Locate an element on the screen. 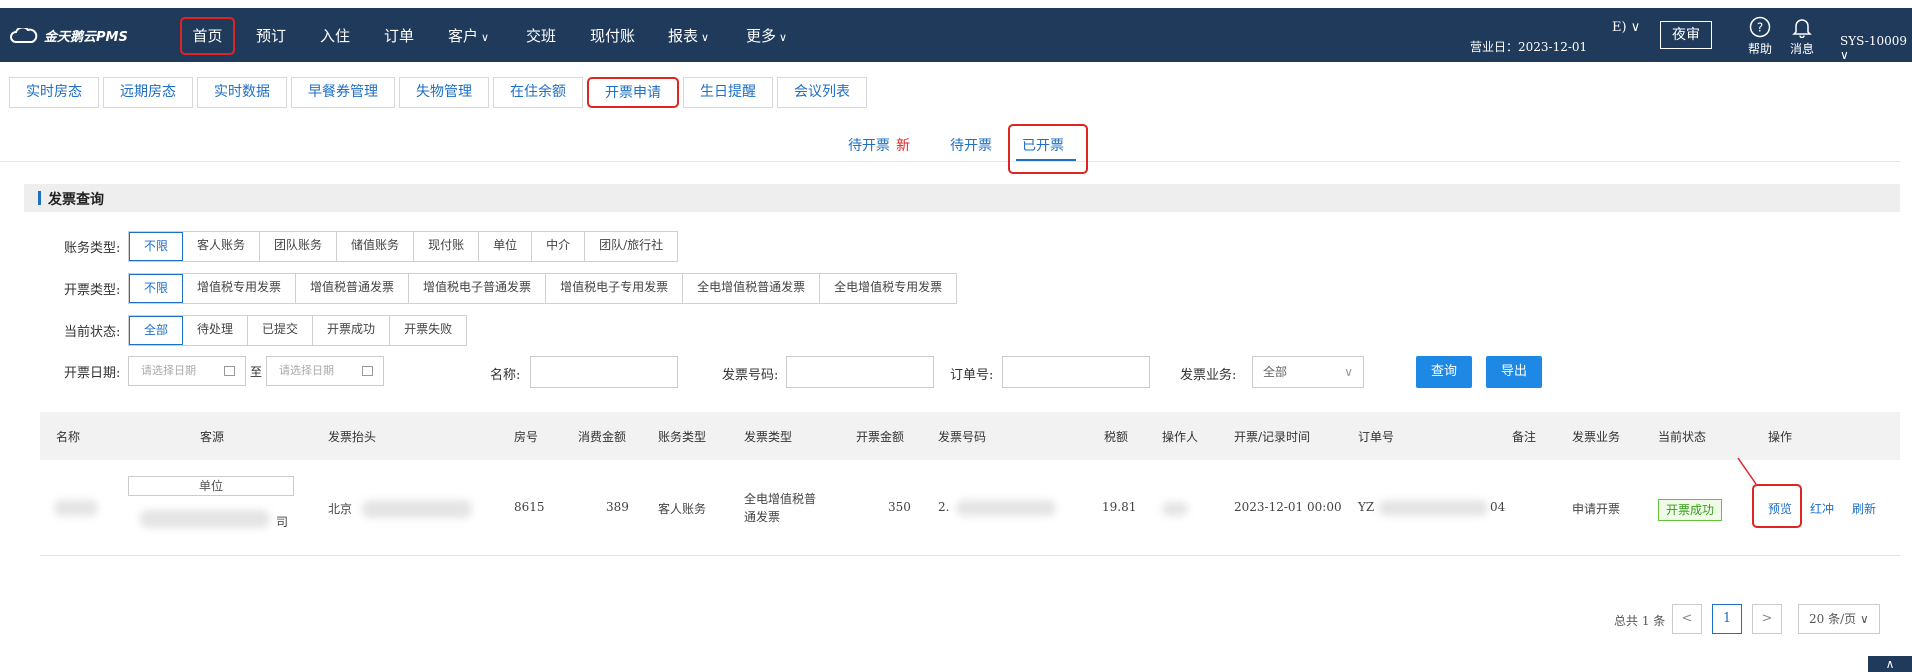 Image resolution: width=1912 pixels, height=672 pixels. current-state-option: 开票失败 is located at coordinates (428, 330).